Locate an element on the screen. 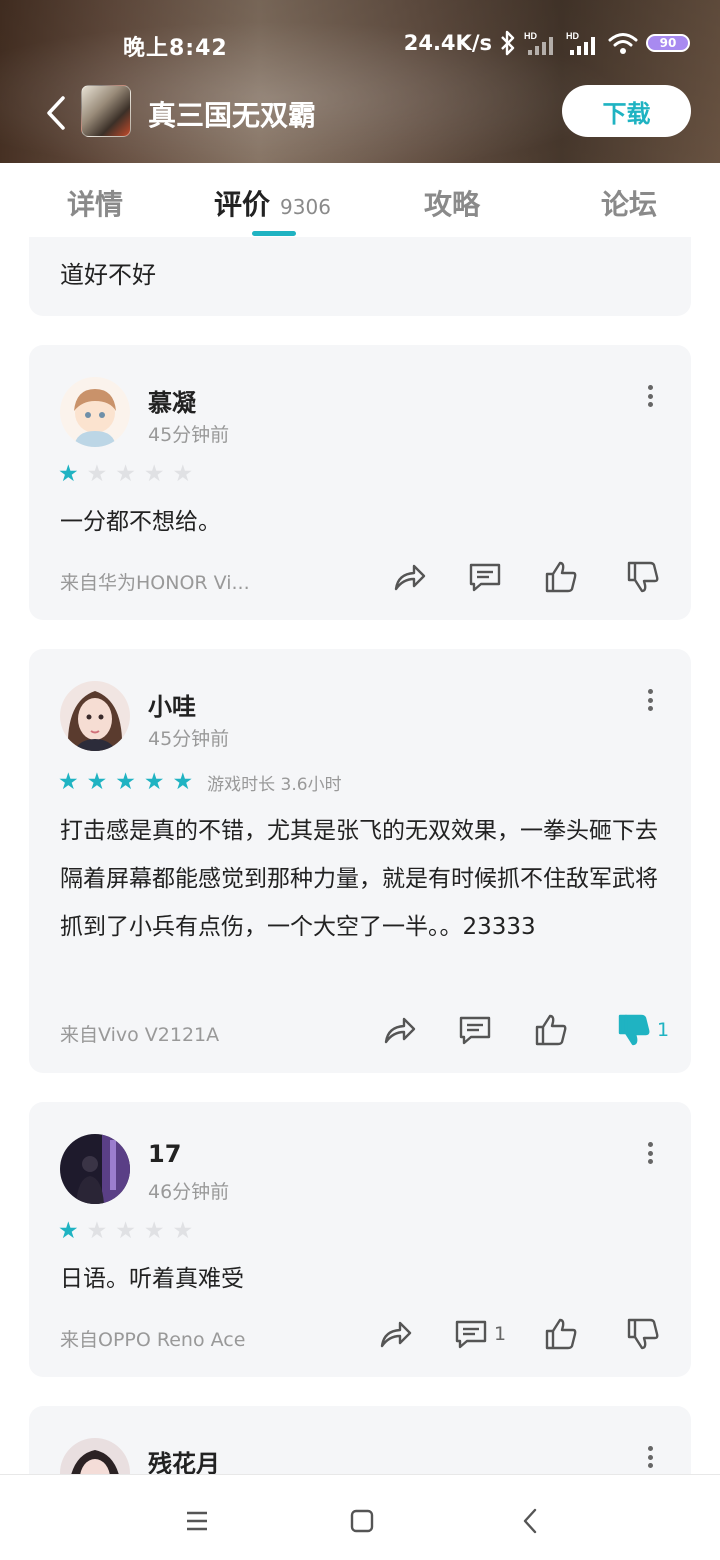  home-icon is located at coordinates (362, 1521).